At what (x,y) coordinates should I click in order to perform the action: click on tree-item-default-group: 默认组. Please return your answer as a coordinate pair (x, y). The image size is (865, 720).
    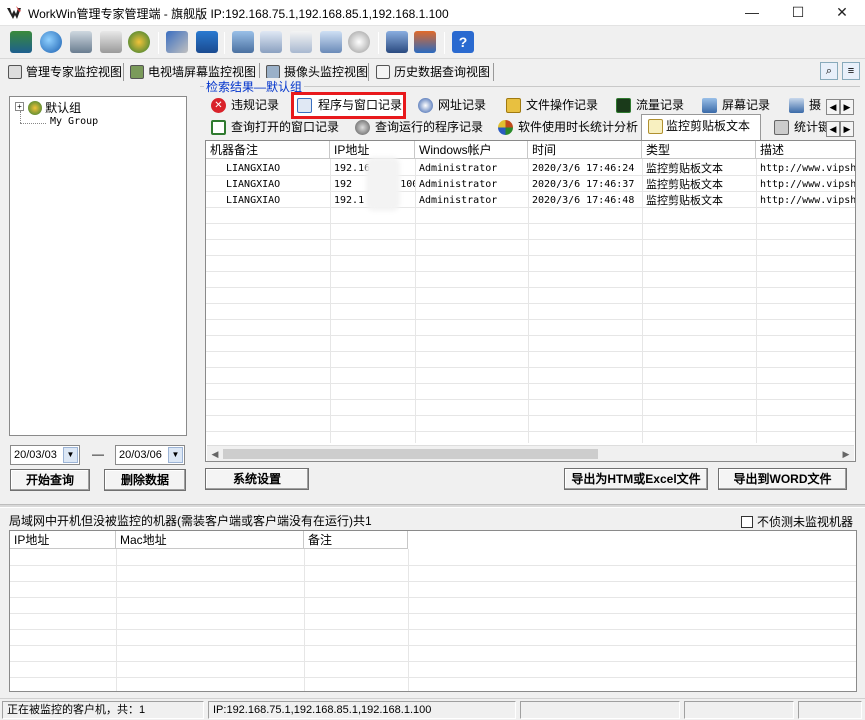
    Looking at the image, I should click on (54, 107).